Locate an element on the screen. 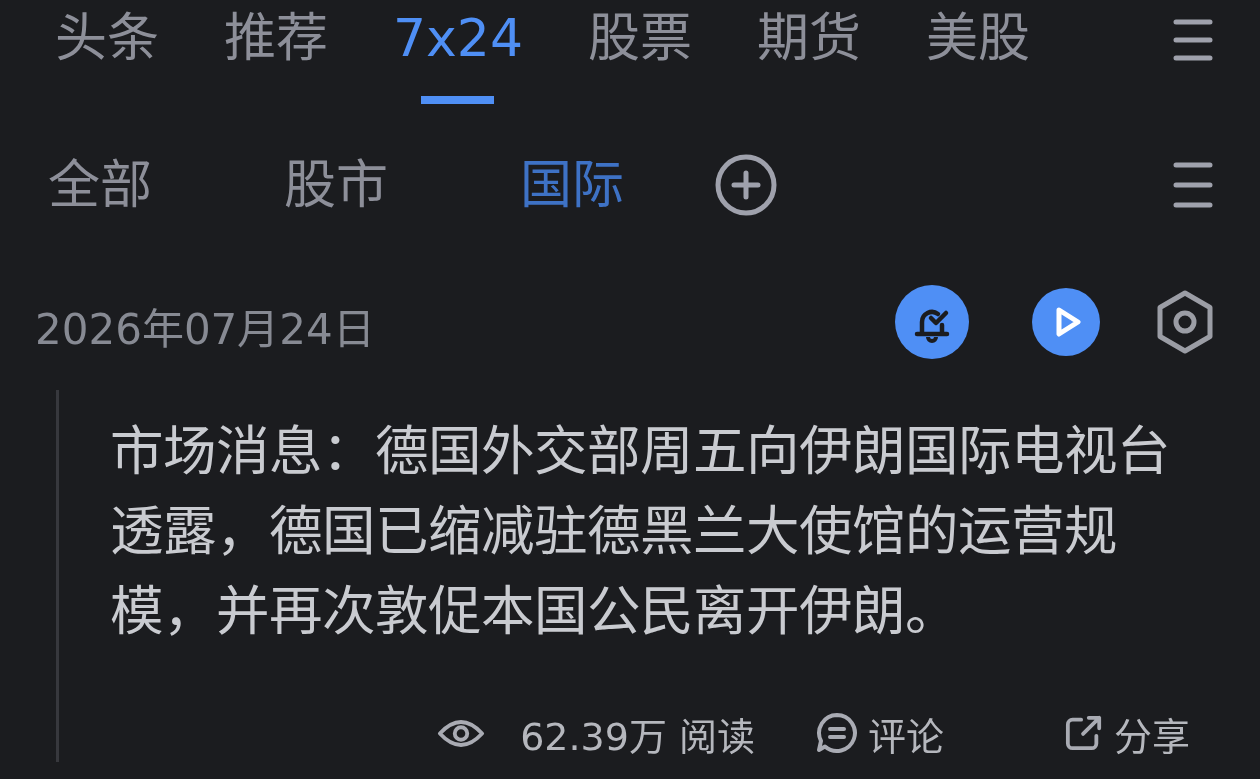 The height and width of the screenshot is (779, 1260). channel-tab: 推荐 is located at coordinates (276, 52).